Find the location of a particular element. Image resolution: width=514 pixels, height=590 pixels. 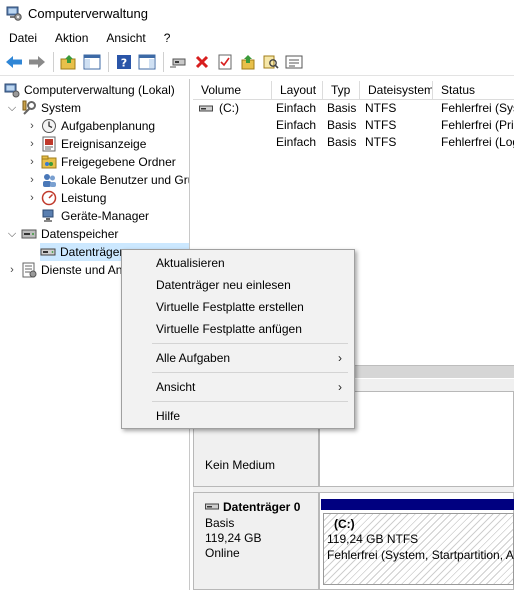

tree-item-ereignisanzeige: › Ereignisanzeige is located at coordinates (86, 144).